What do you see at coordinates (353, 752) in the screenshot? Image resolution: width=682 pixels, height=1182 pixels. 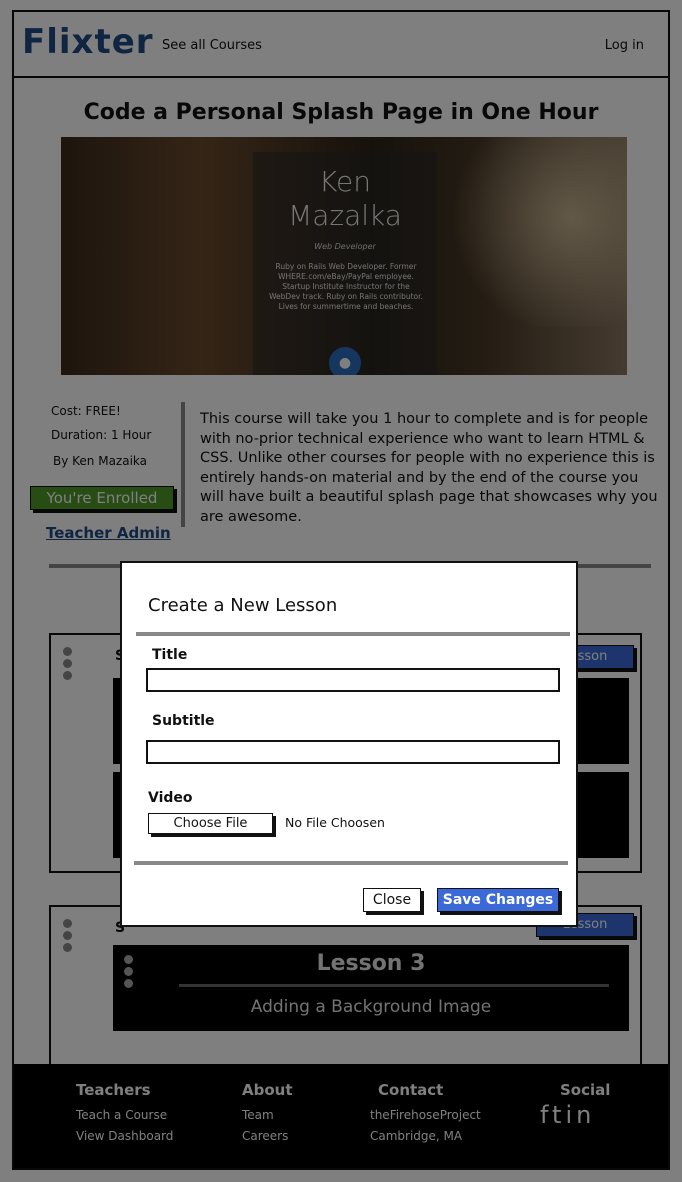 I see `subtitle-input` at bounding box center [353, 752].